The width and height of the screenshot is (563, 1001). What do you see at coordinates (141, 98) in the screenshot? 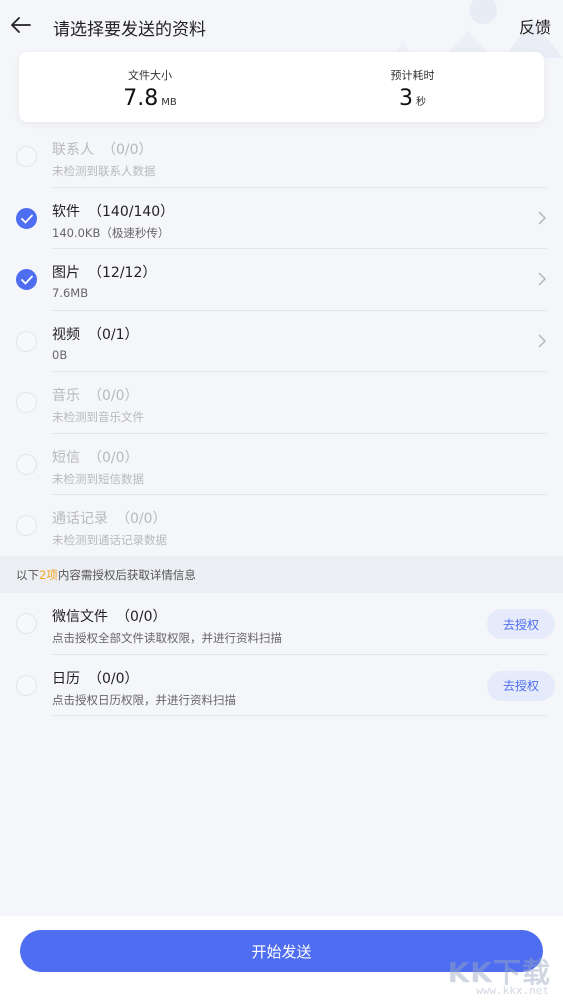
I see `file-size-value: 7.8` at bounding box center [141, 98].